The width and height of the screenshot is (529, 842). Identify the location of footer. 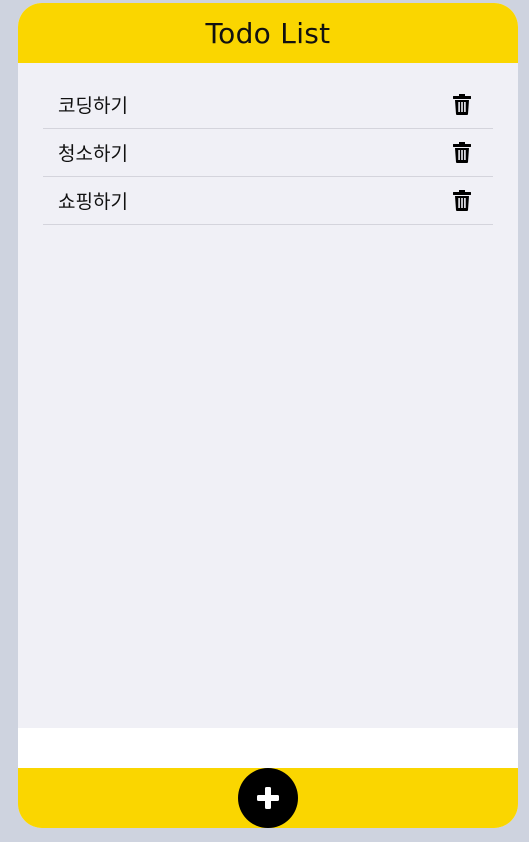
(268, 798).